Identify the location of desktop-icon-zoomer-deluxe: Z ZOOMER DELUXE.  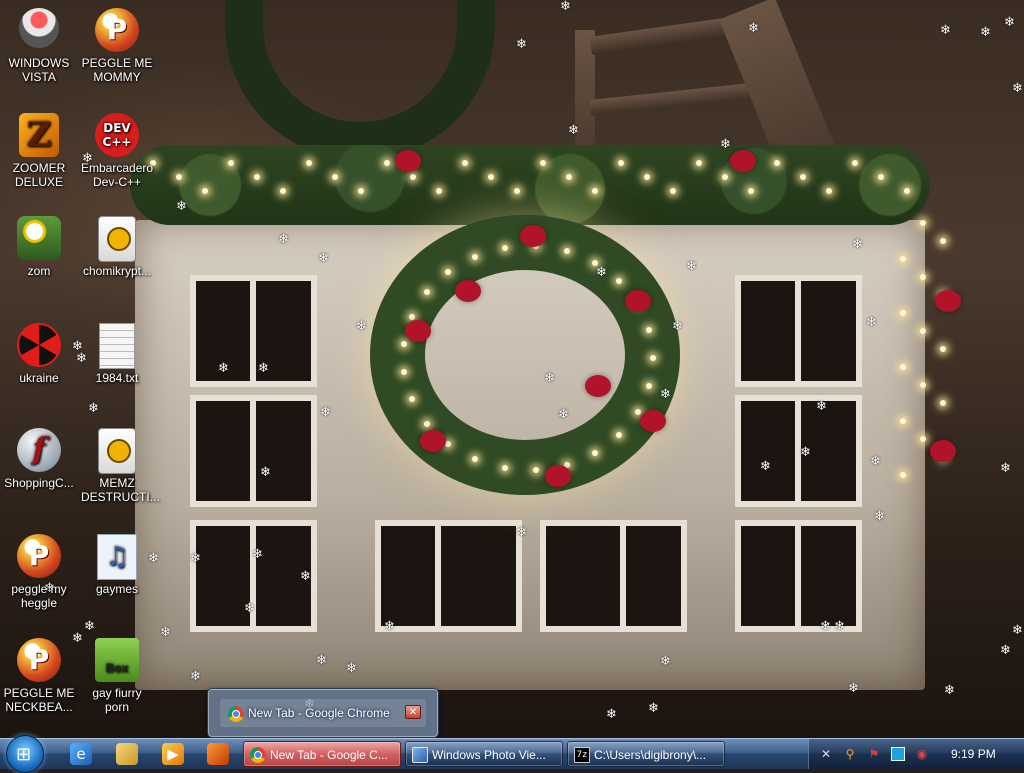
(39, 151).